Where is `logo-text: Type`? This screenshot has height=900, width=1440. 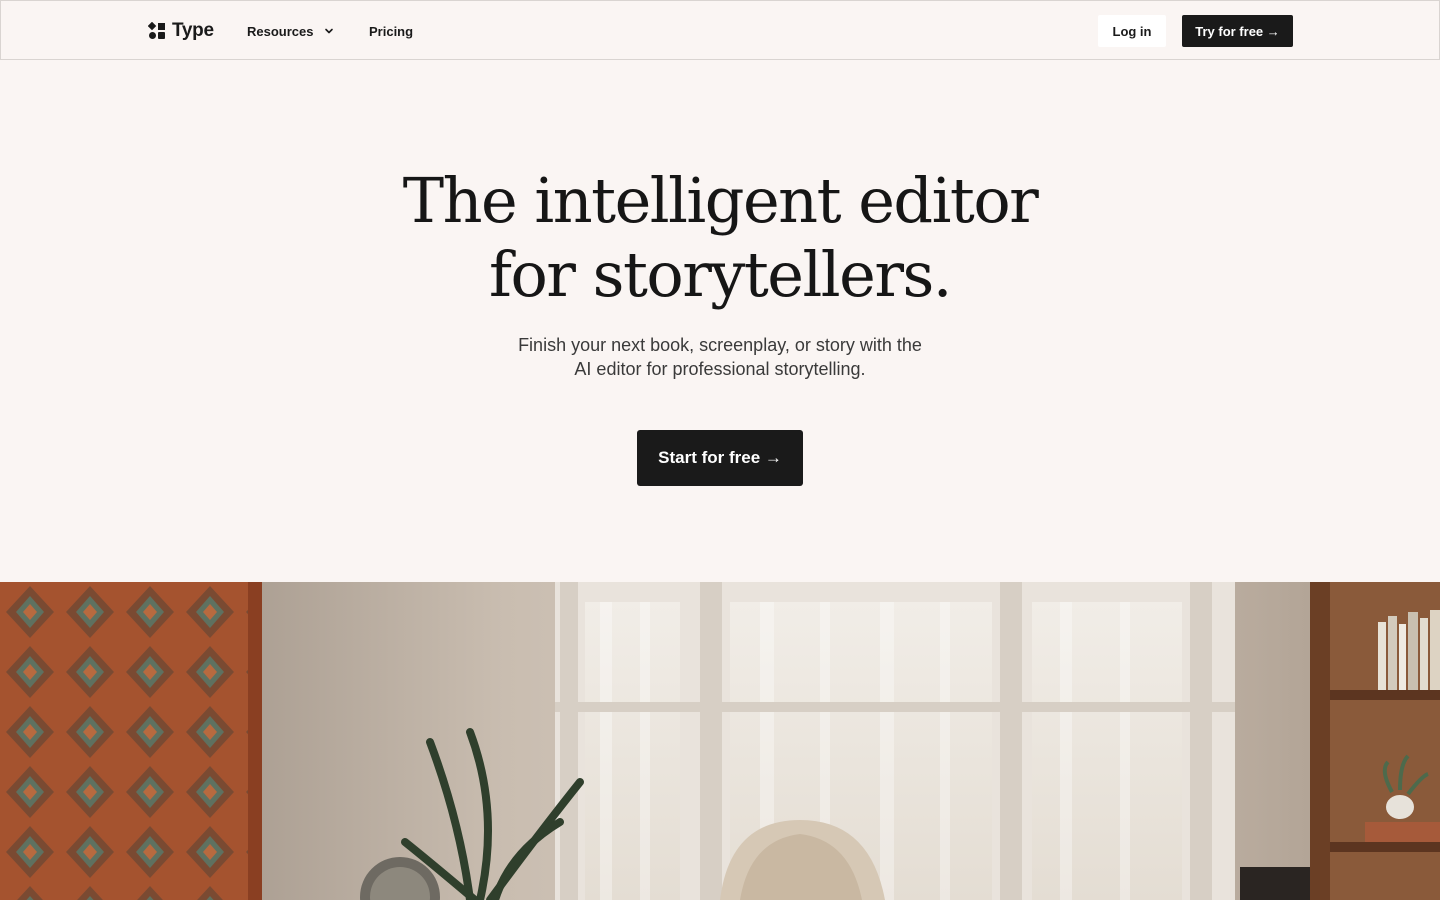
logo-text: Type is located at coordinates (193, 30).